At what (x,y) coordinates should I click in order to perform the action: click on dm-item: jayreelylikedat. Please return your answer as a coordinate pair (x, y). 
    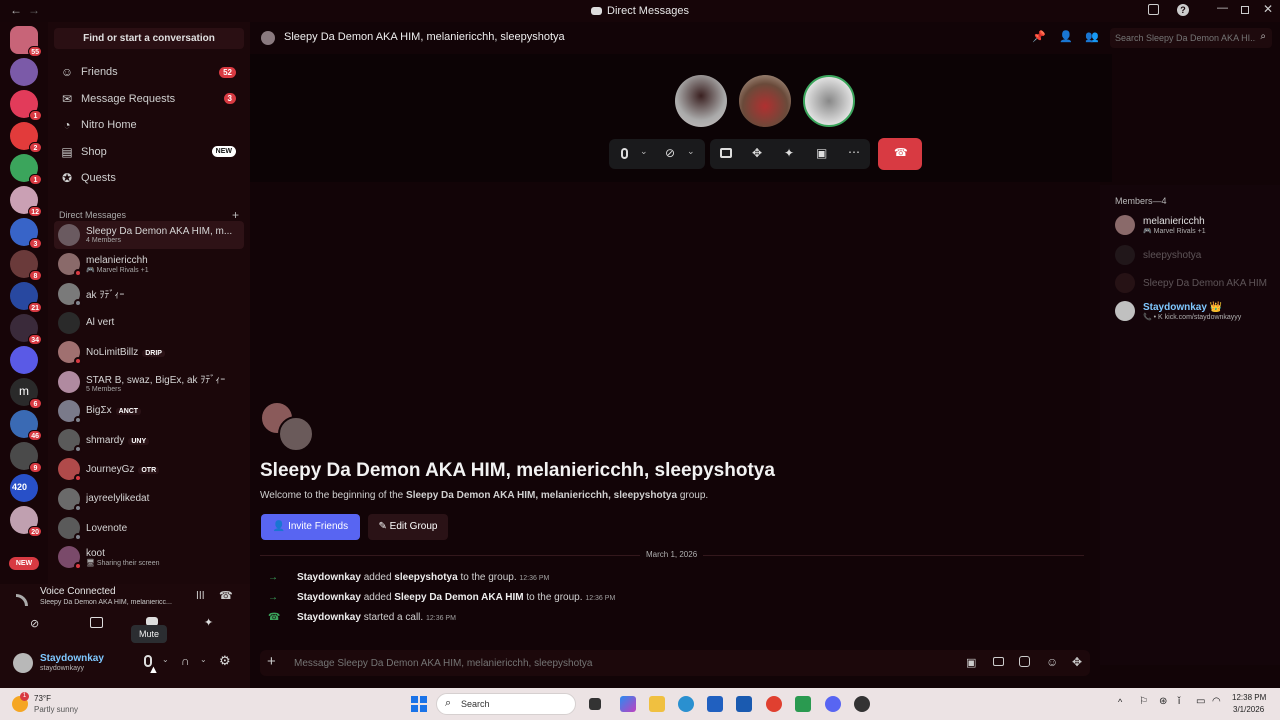
    Looking at the image, I should click on (149, 499).